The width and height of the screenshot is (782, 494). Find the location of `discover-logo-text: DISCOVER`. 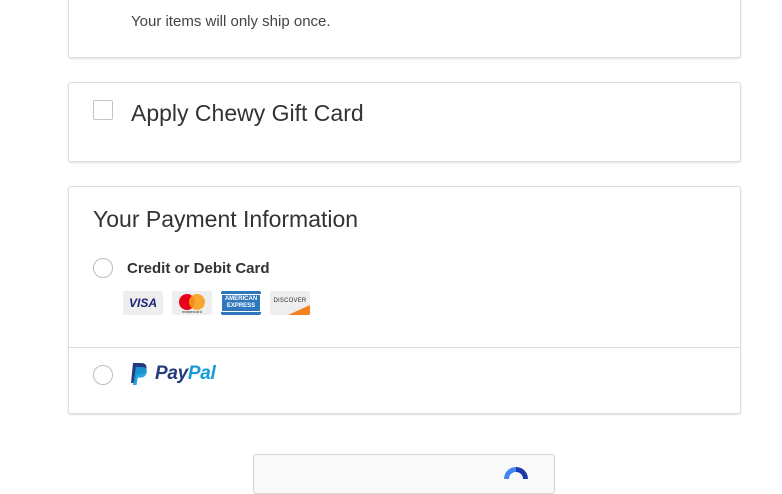

discover-logo-text: DISCOVER is located at coordinates (290, 301).